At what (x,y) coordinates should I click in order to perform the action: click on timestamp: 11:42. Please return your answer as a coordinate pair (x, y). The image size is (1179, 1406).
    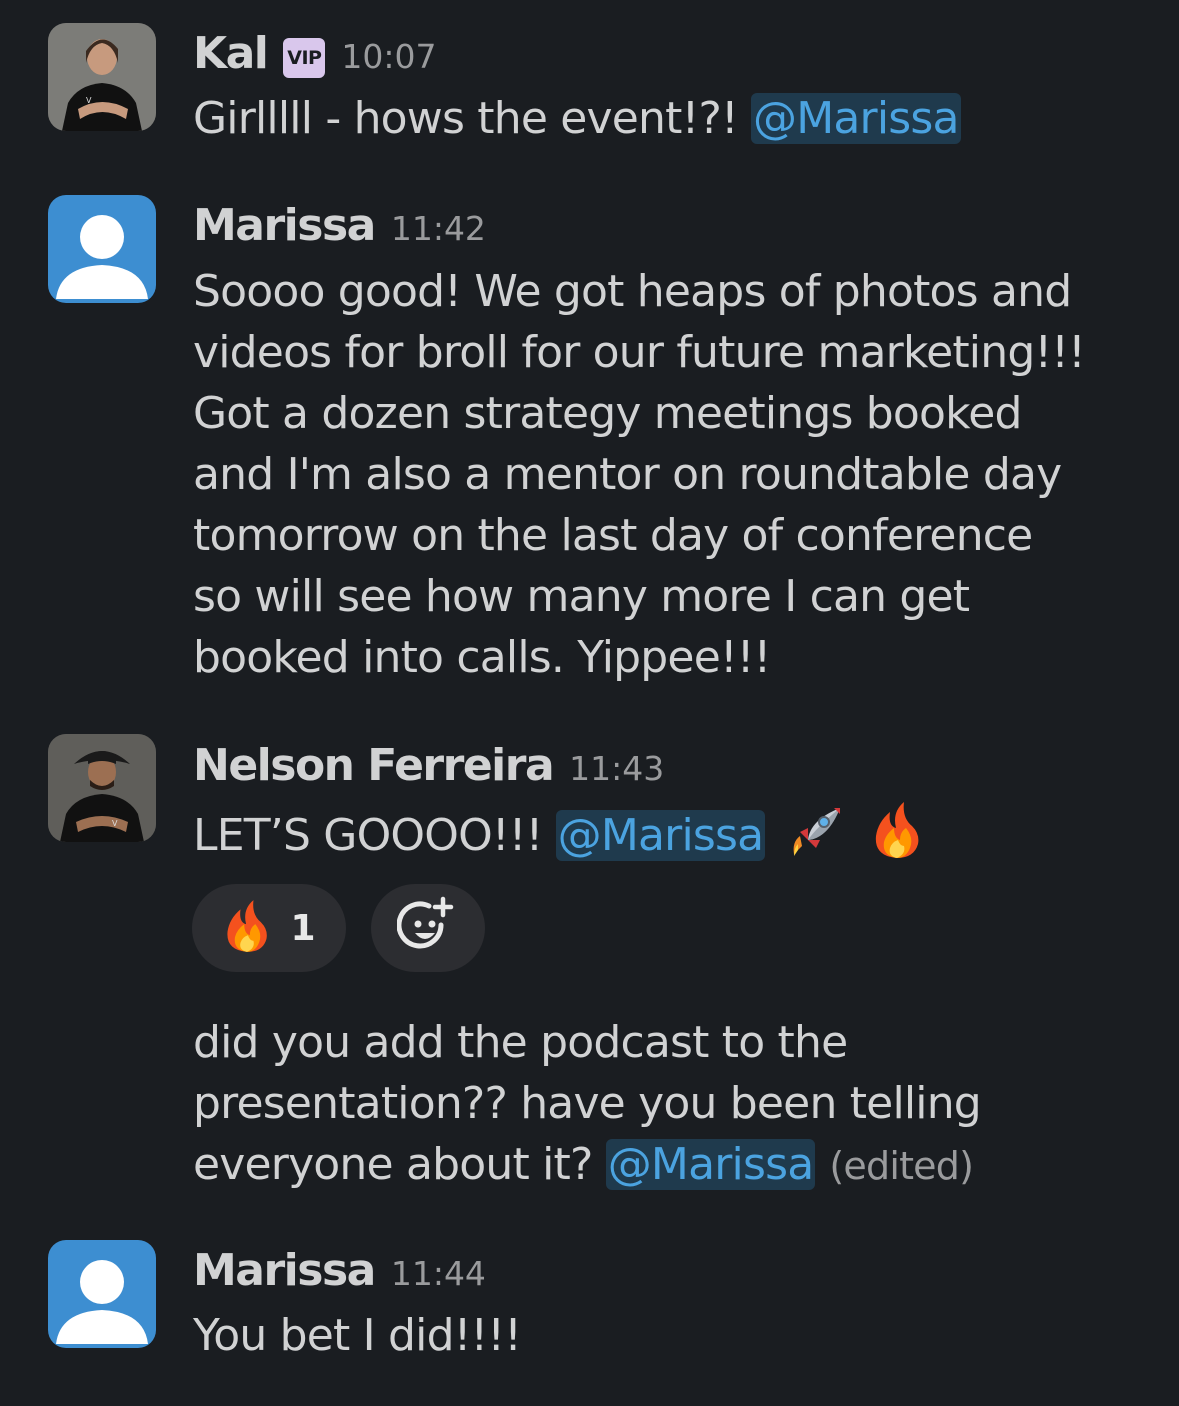
    Looking at the image, I should click on (438, 228).